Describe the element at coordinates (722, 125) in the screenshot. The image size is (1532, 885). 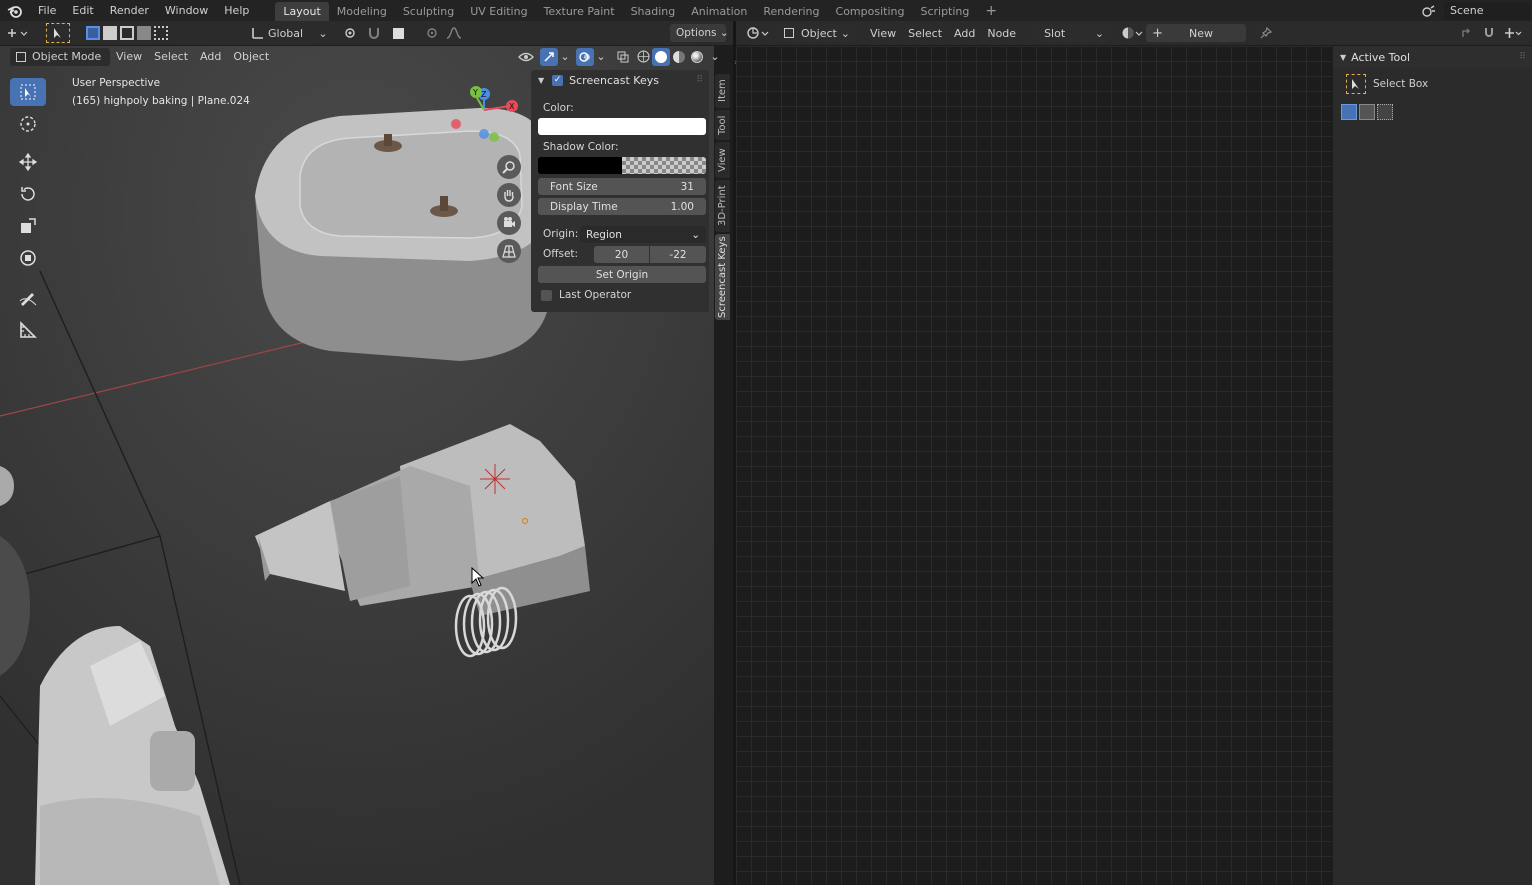
I see `tab-tool: Tool` at that location.